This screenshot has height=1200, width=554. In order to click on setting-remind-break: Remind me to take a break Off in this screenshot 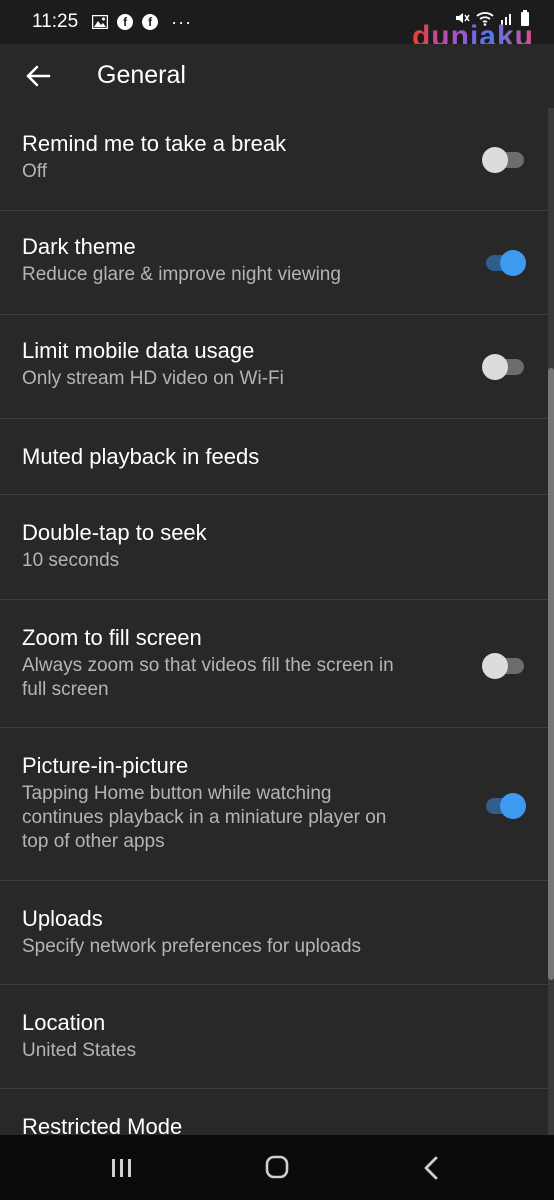, I will do `click(277, 159)`.